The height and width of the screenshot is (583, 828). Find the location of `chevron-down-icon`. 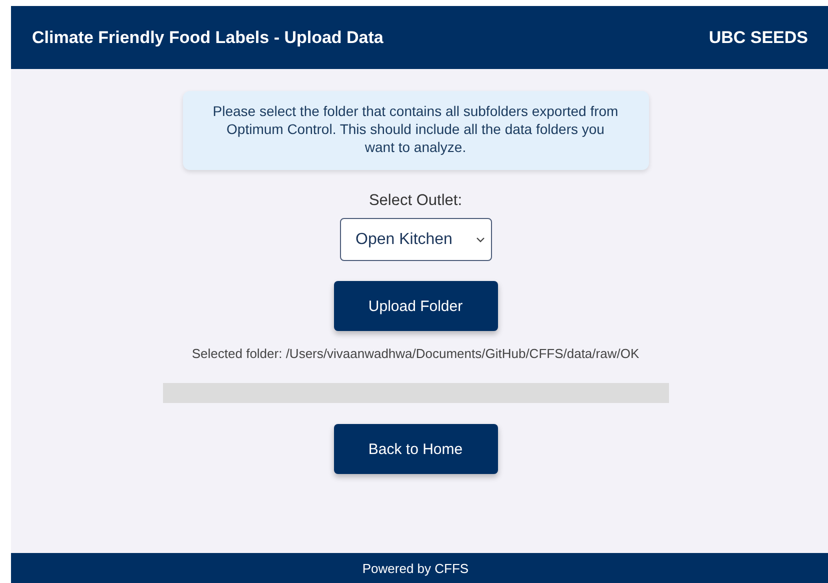

chevron-down-icon is located at coordinates (480, 239).